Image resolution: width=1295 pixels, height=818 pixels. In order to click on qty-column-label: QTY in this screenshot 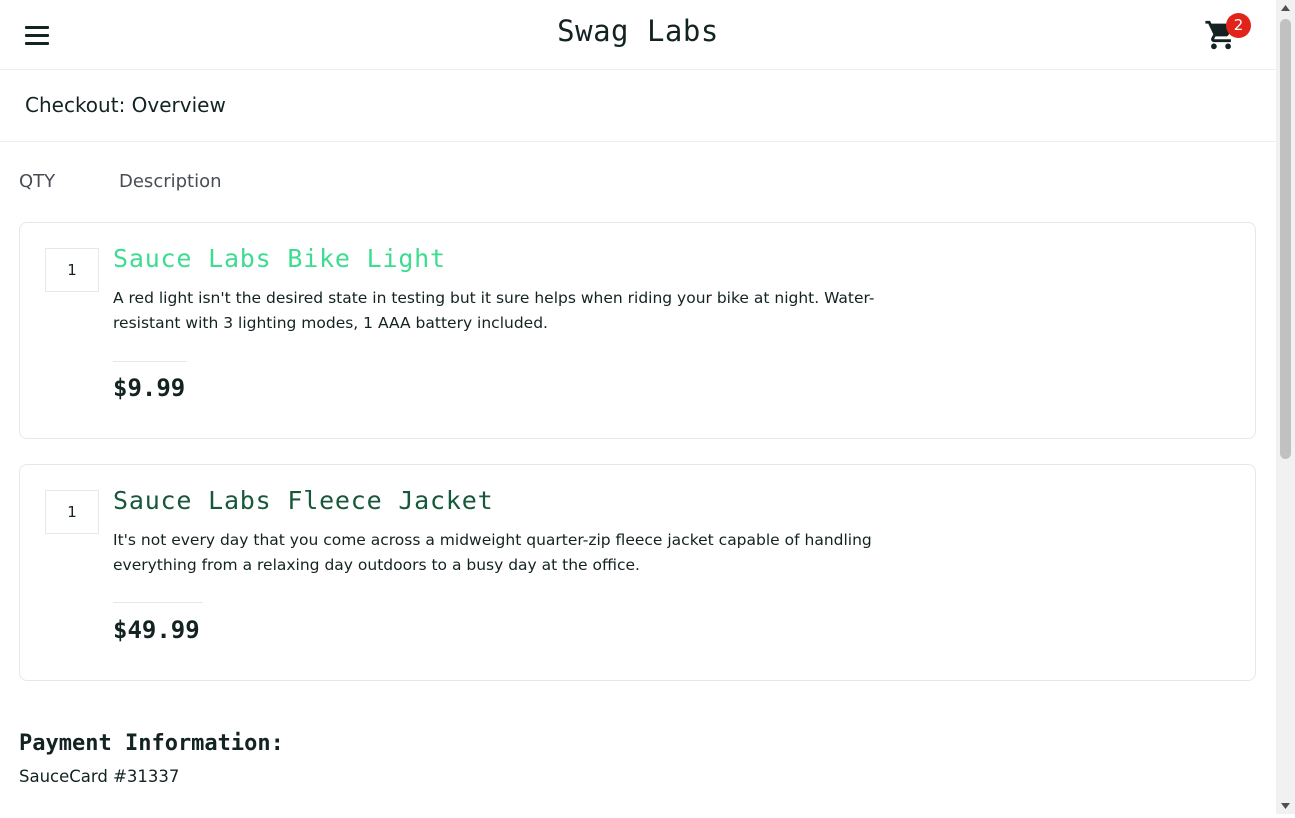, I will do `click(37, 181)`.